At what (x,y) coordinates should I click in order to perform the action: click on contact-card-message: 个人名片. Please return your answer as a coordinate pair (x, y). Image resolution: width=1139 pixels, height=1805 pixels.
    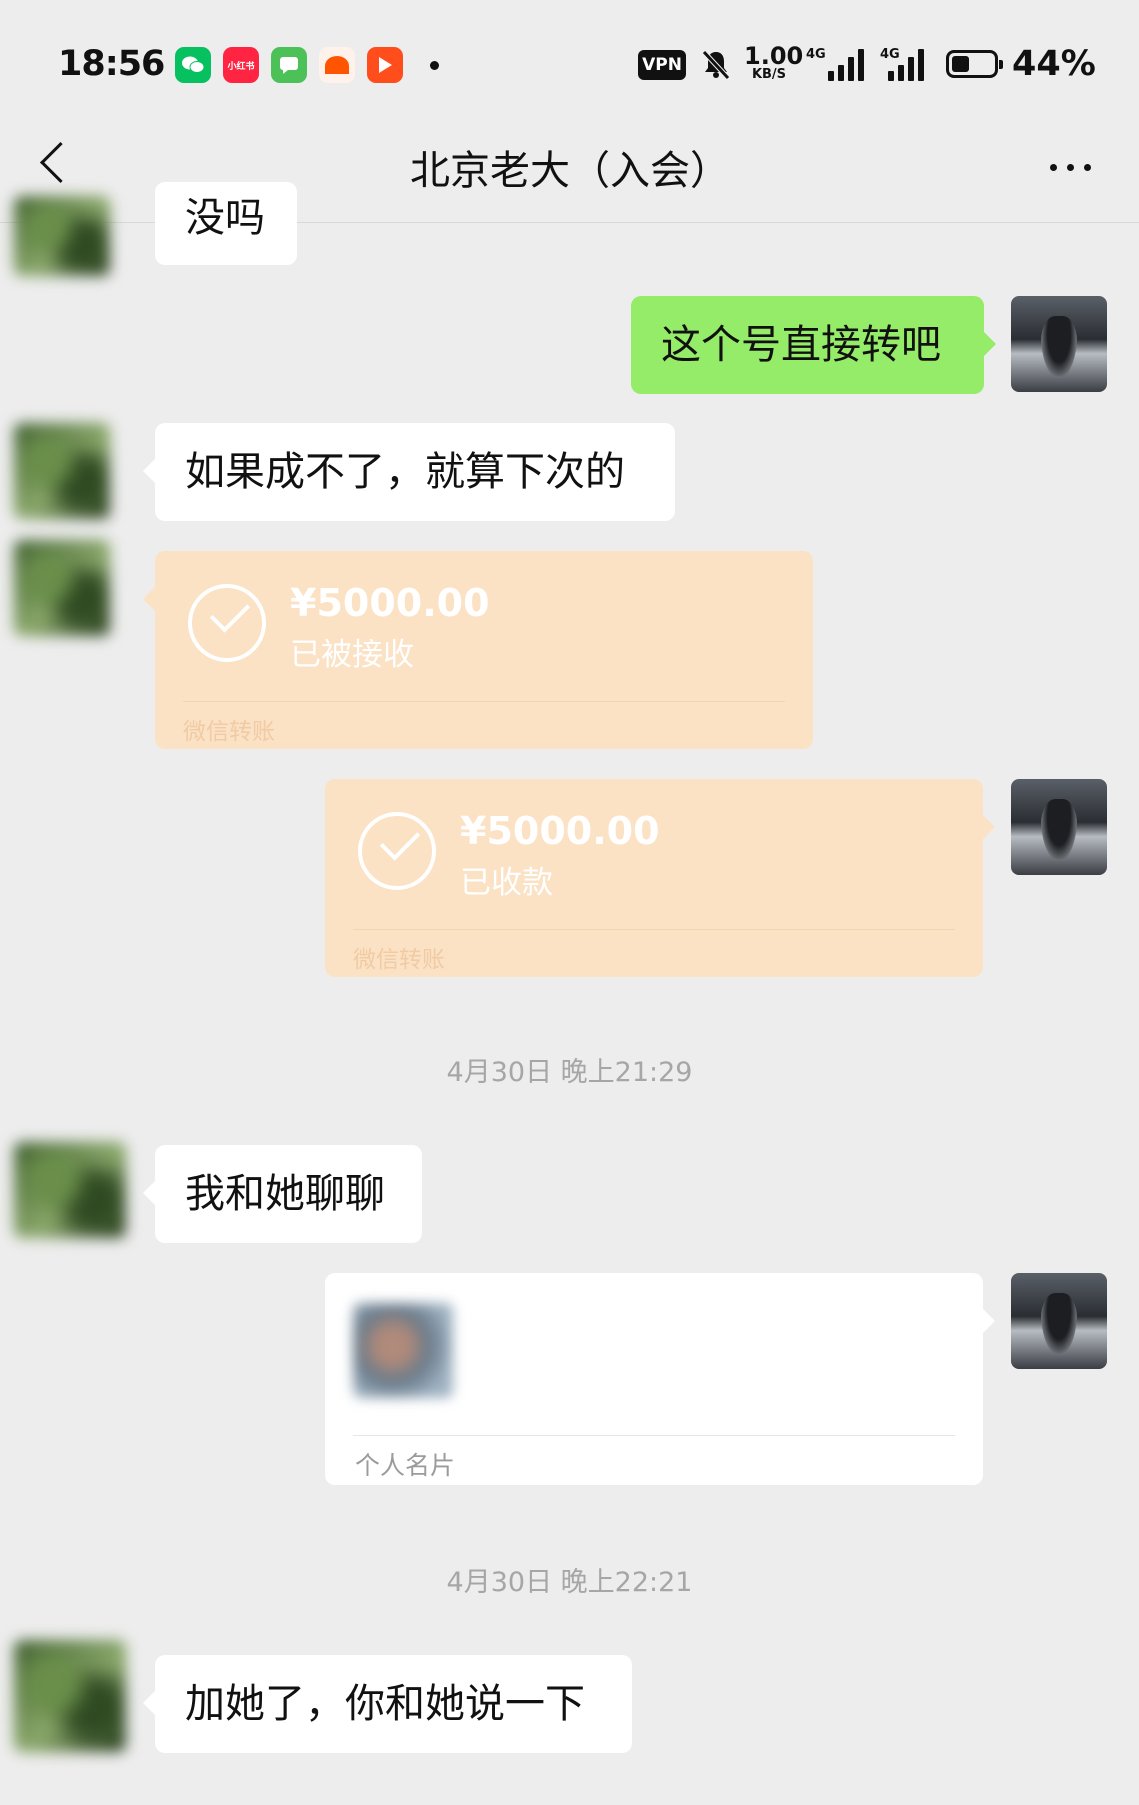
    Looking at the image, I should click on (660, 1379).